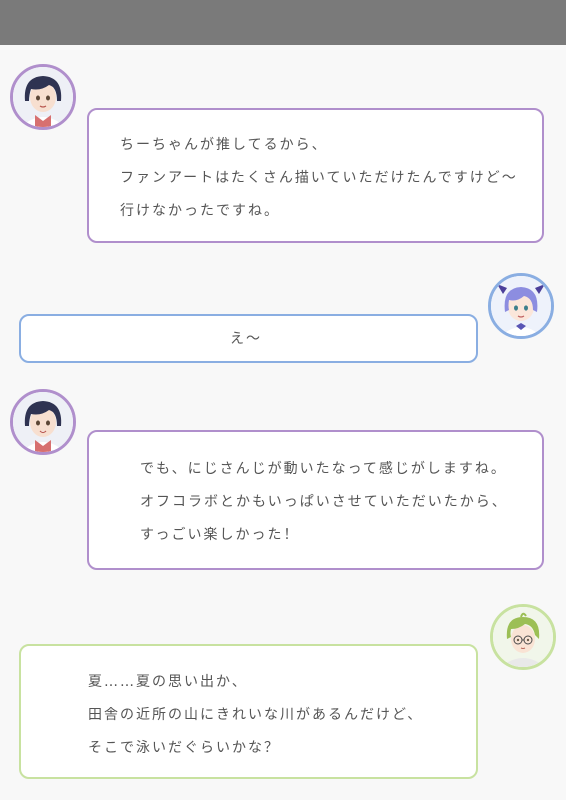  I want to click on message-text-line: そこで泳いだぐらいかな？, so click(184, 748).